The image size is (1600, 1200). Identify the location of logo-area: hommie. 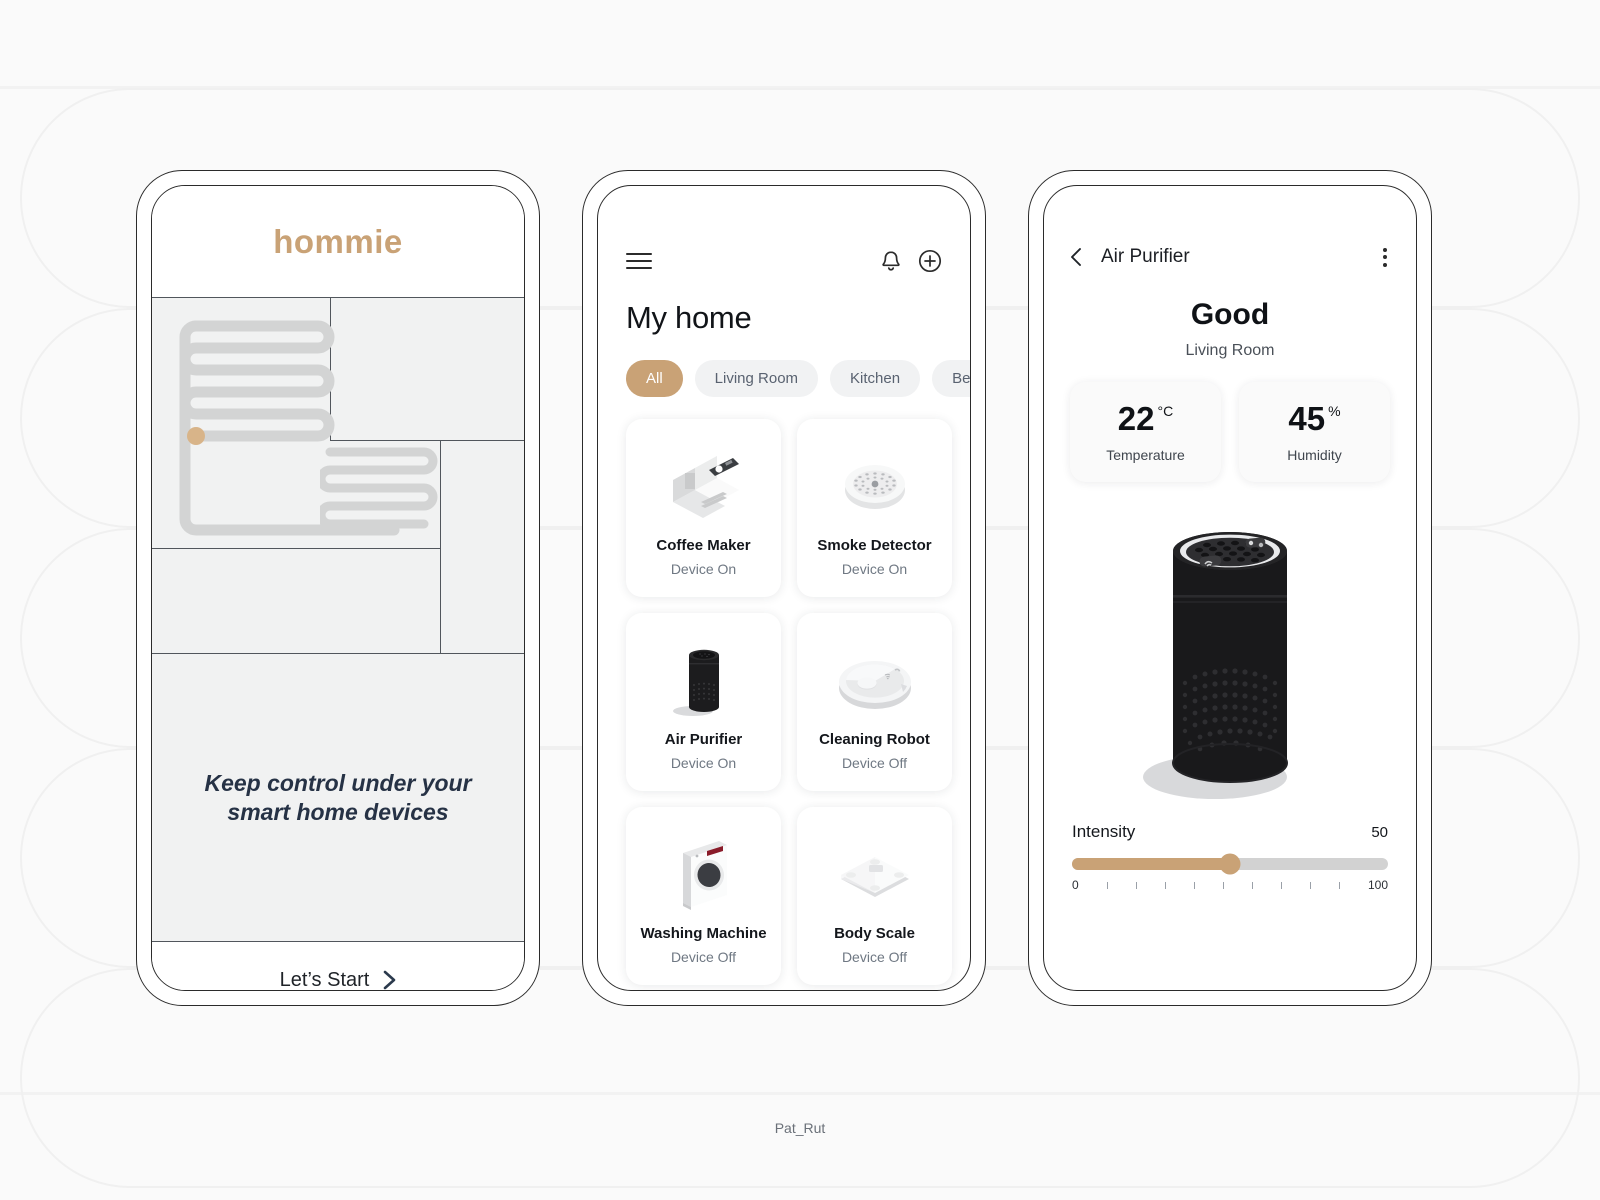
(338, 242).